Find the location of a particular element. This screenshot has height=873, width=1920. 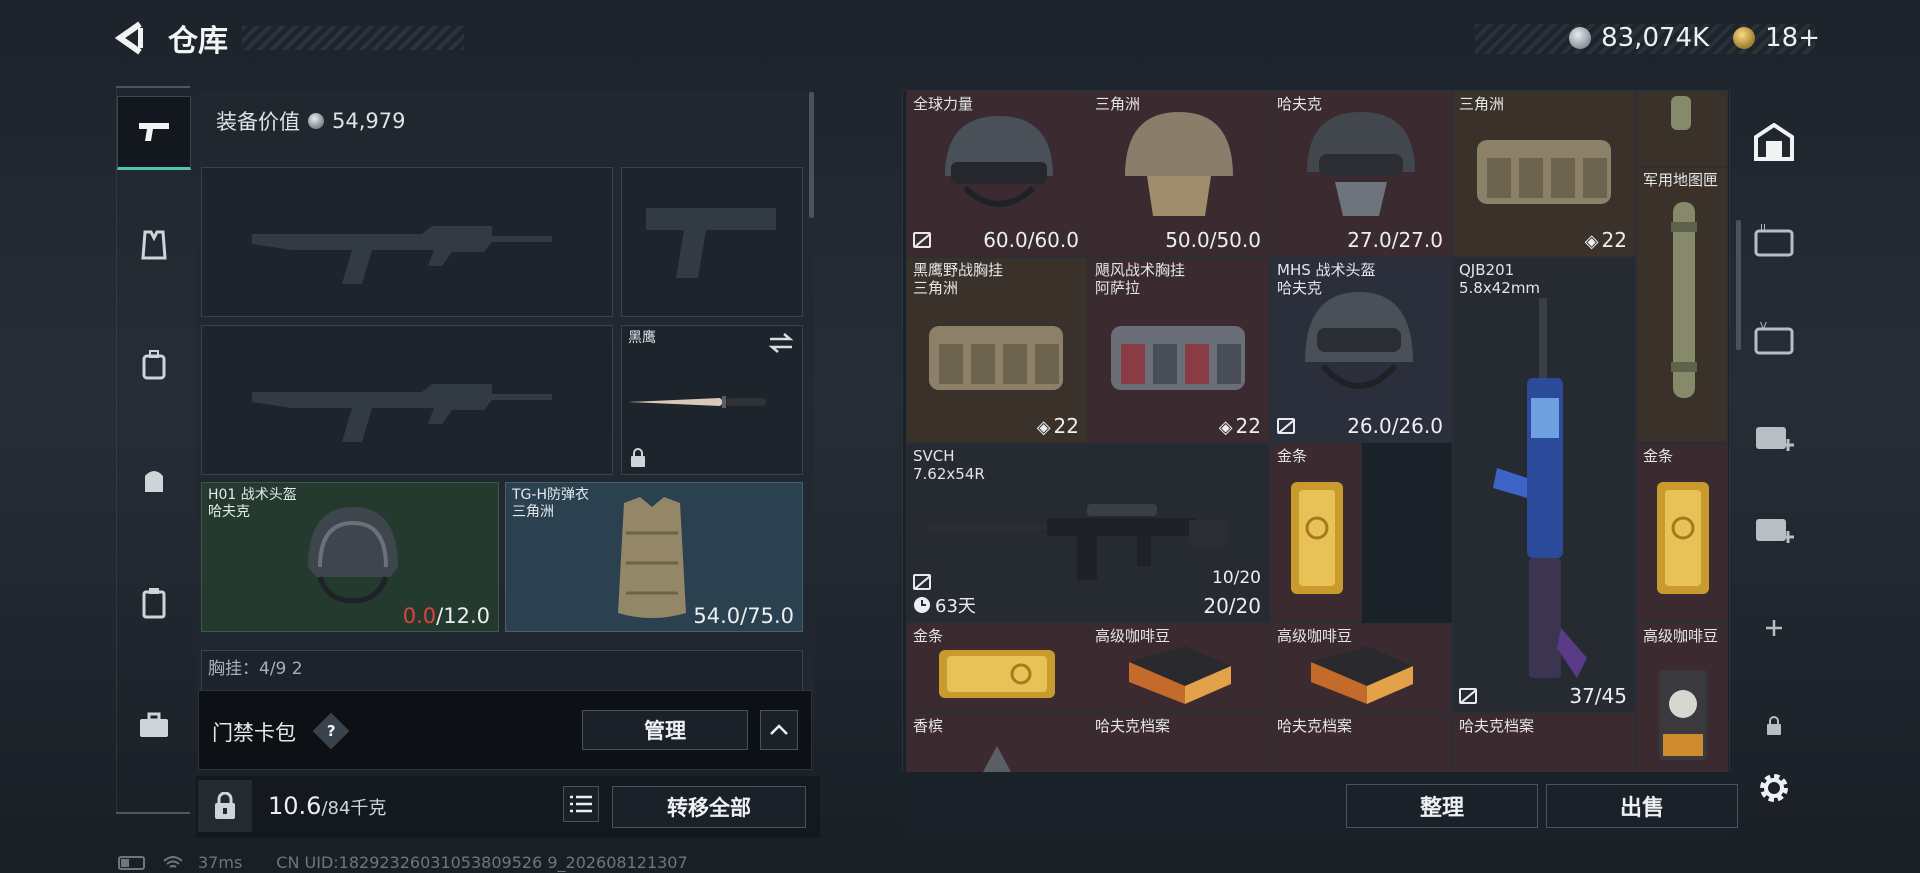

lock-button is located at coordinates (225, 806).